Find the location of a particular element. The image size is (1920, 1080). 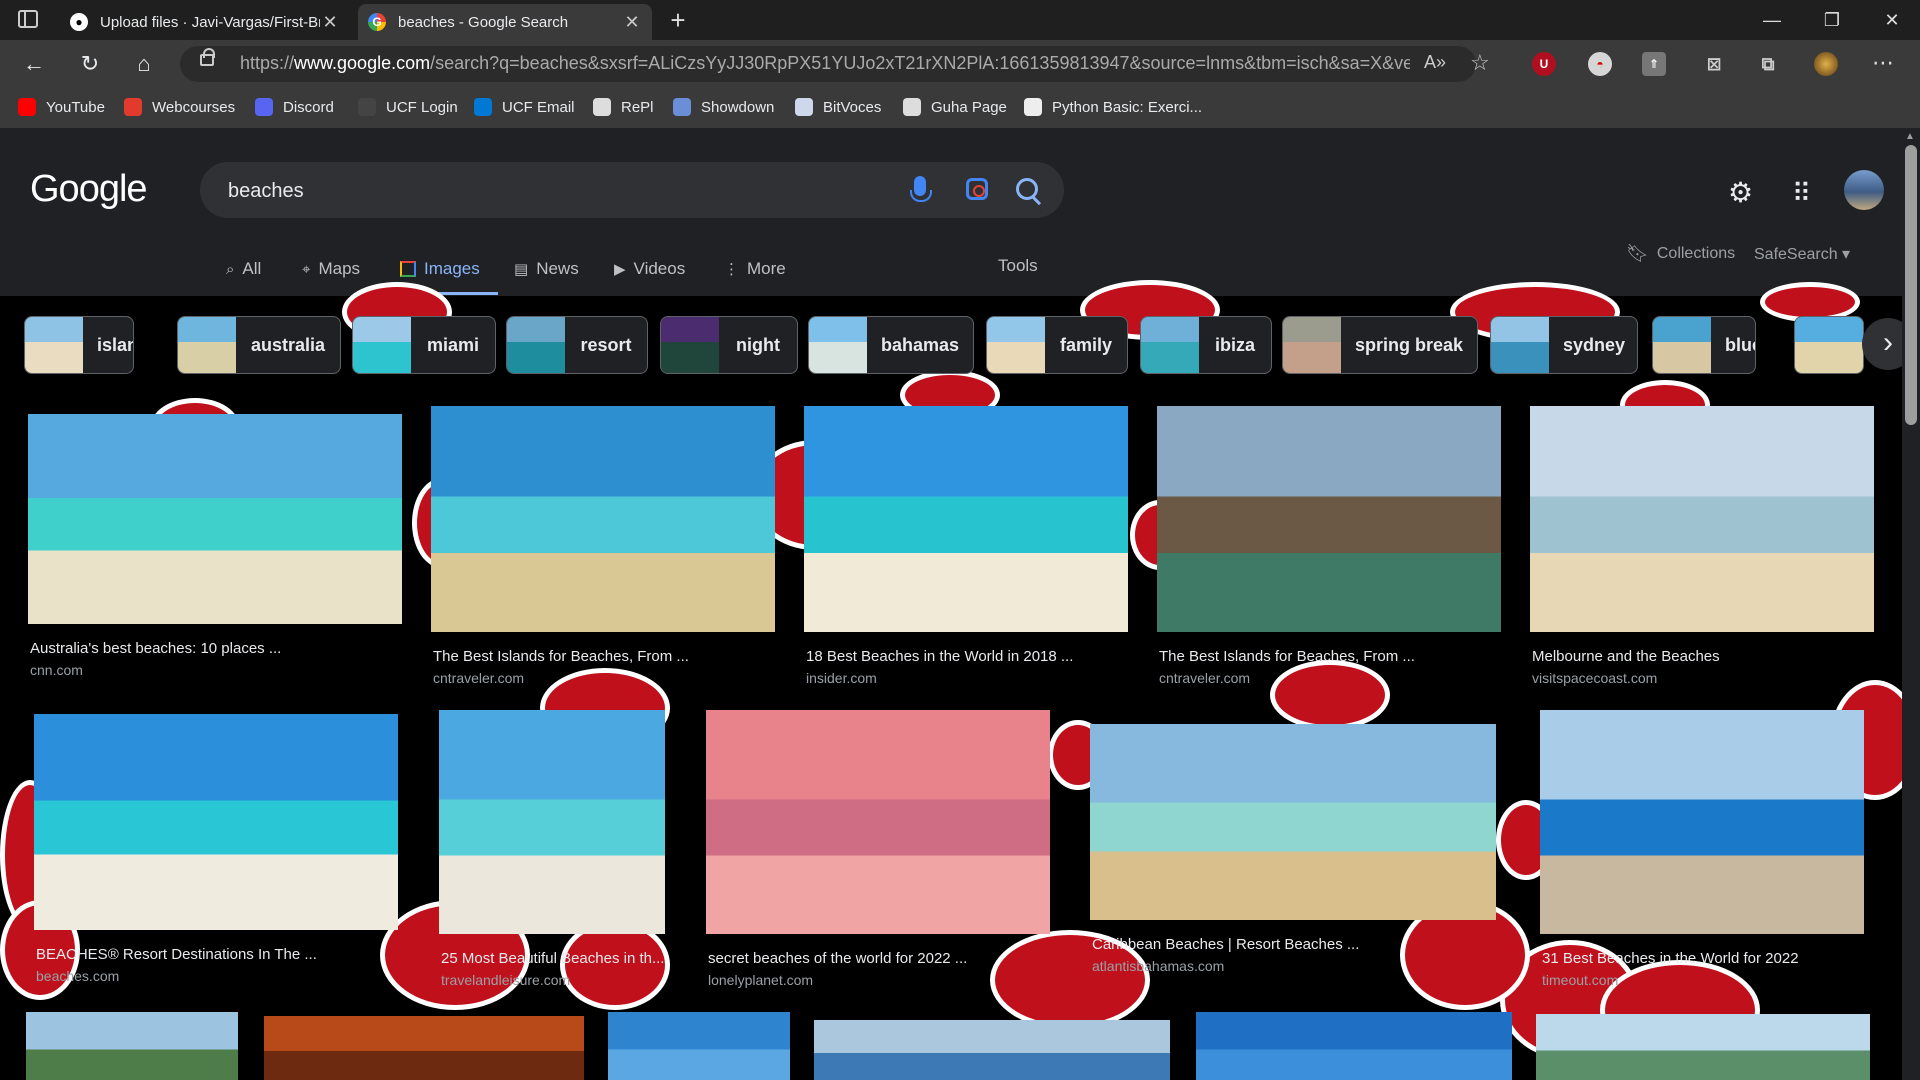

math-extension-icon: ⊠ is located at coordinates (1714, 64).